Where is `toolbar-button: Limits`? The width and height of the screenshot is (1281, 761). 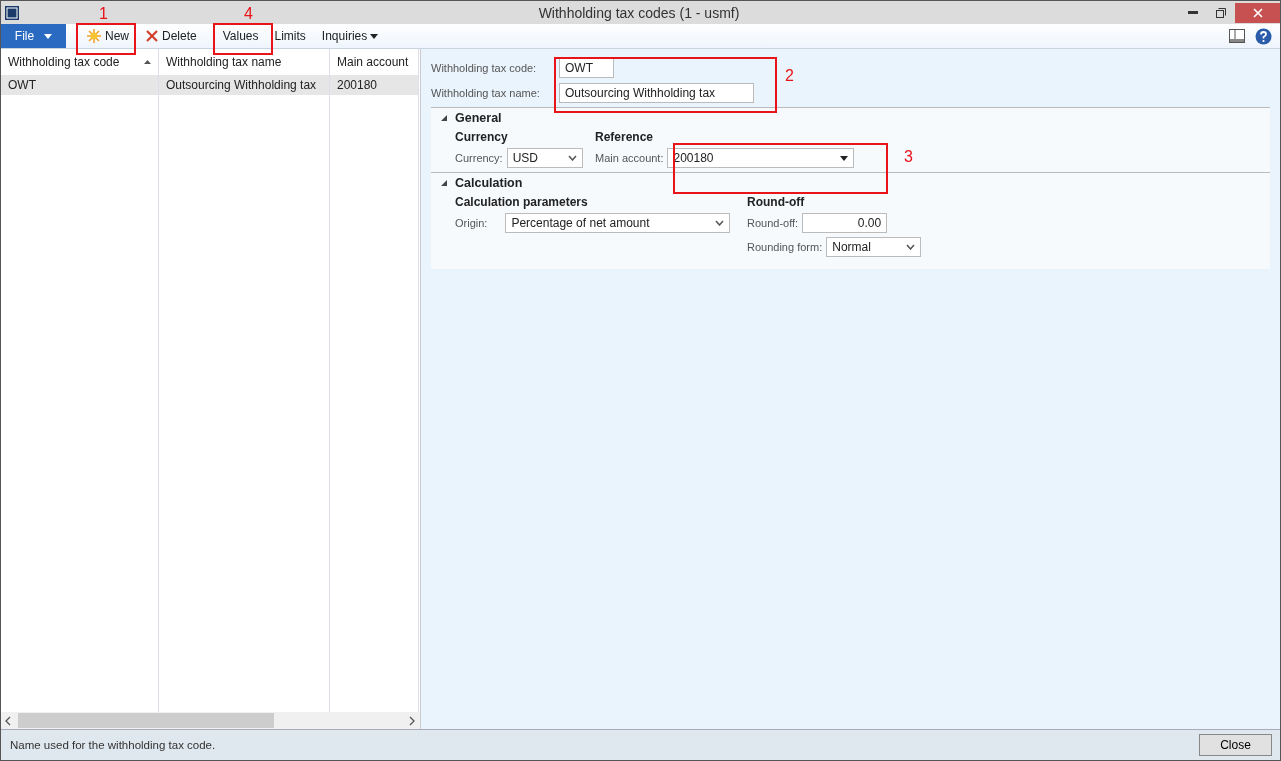
toolbar-button: Limits is located at coordinates (290, 36).